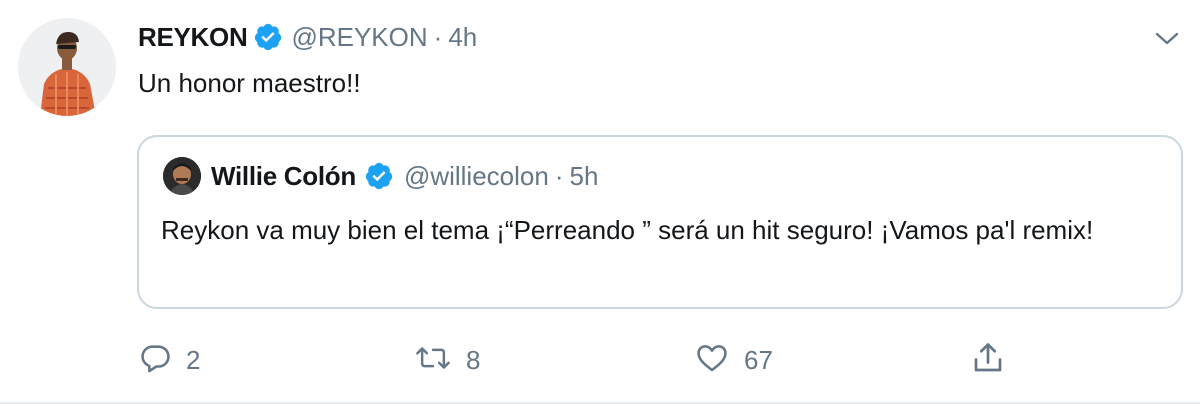 This screenshot has width=1200, height=404. I want to click on share-icon, so click(988, 360).